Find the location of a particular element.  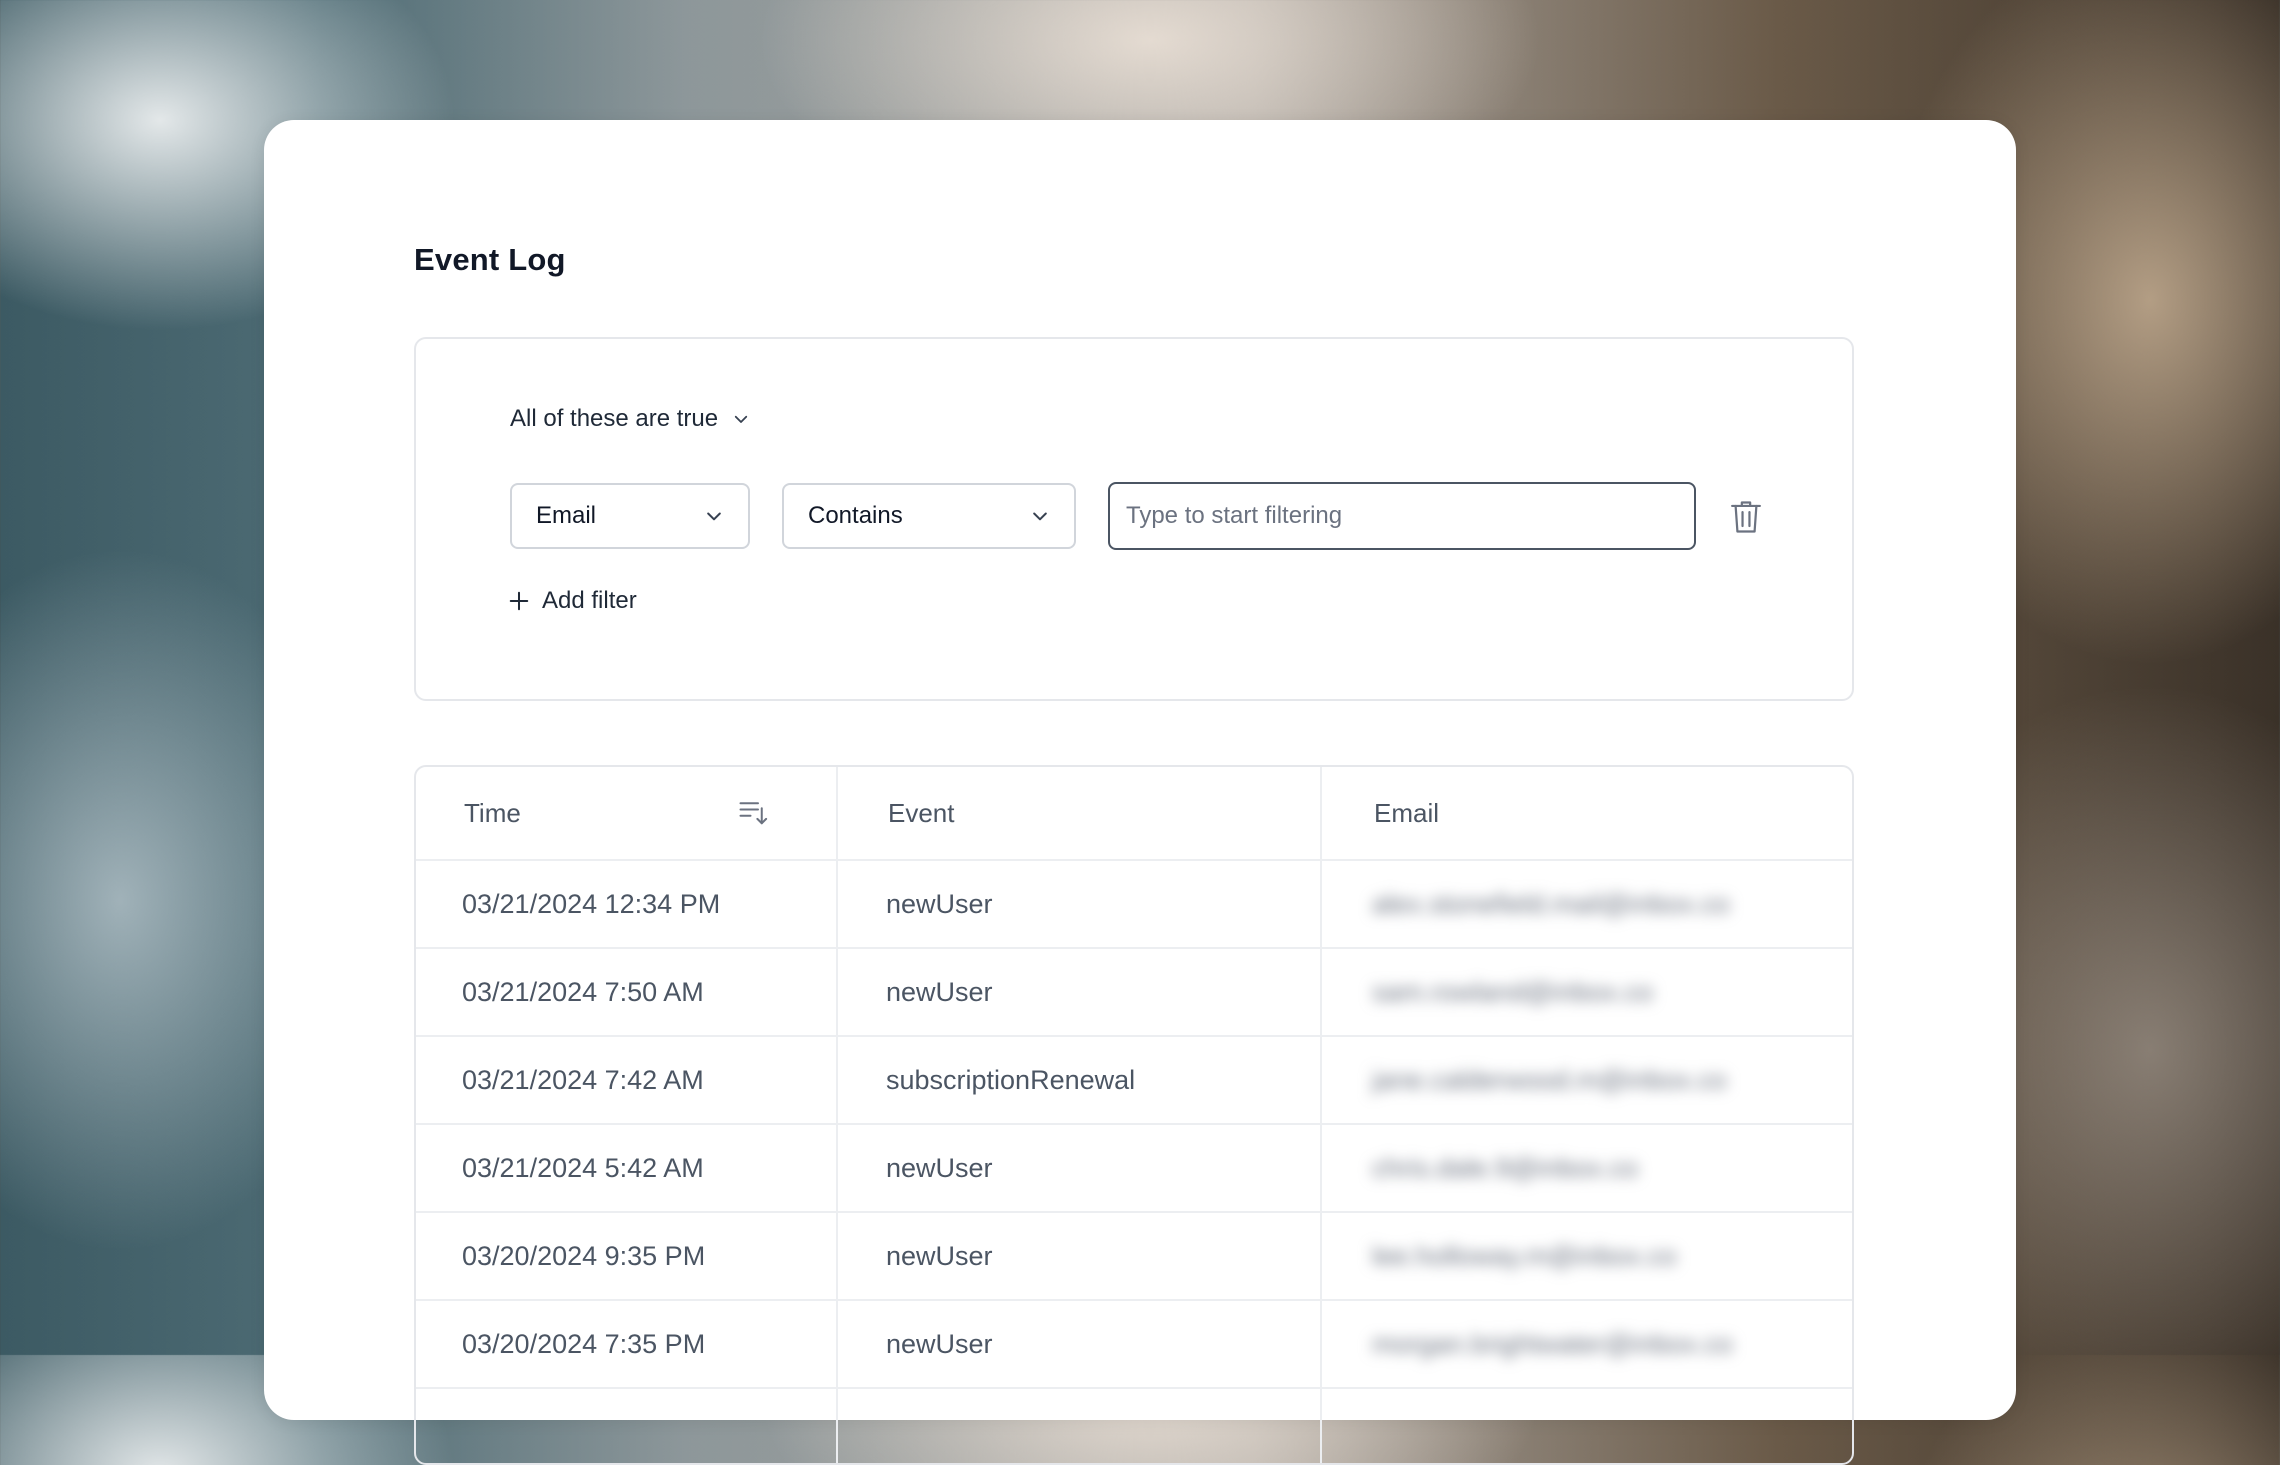

cell-time: 03/20/2024 7:35 PM is located at coordinates (584, 1343).